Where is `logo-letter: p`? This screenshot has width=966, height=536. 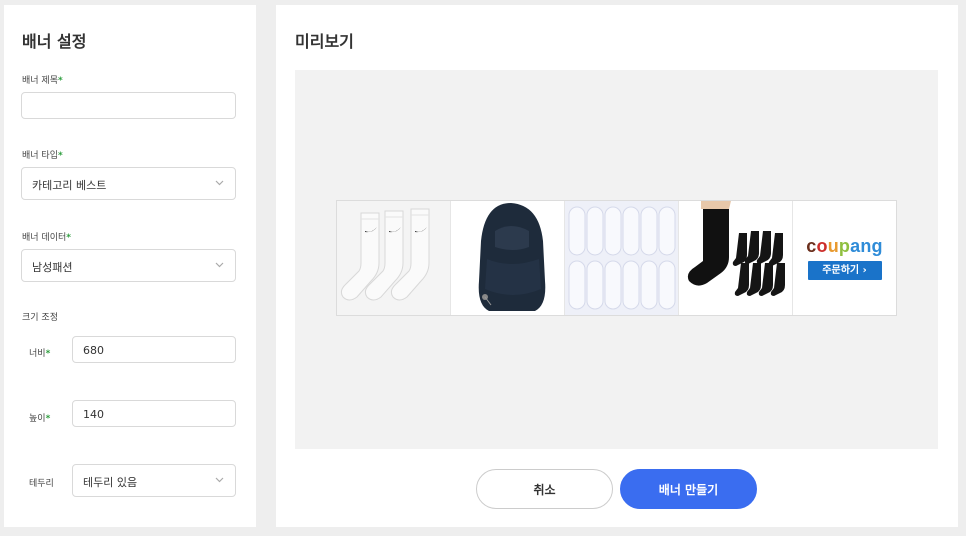 logo-letter: p is located at coordinates (844, 245).